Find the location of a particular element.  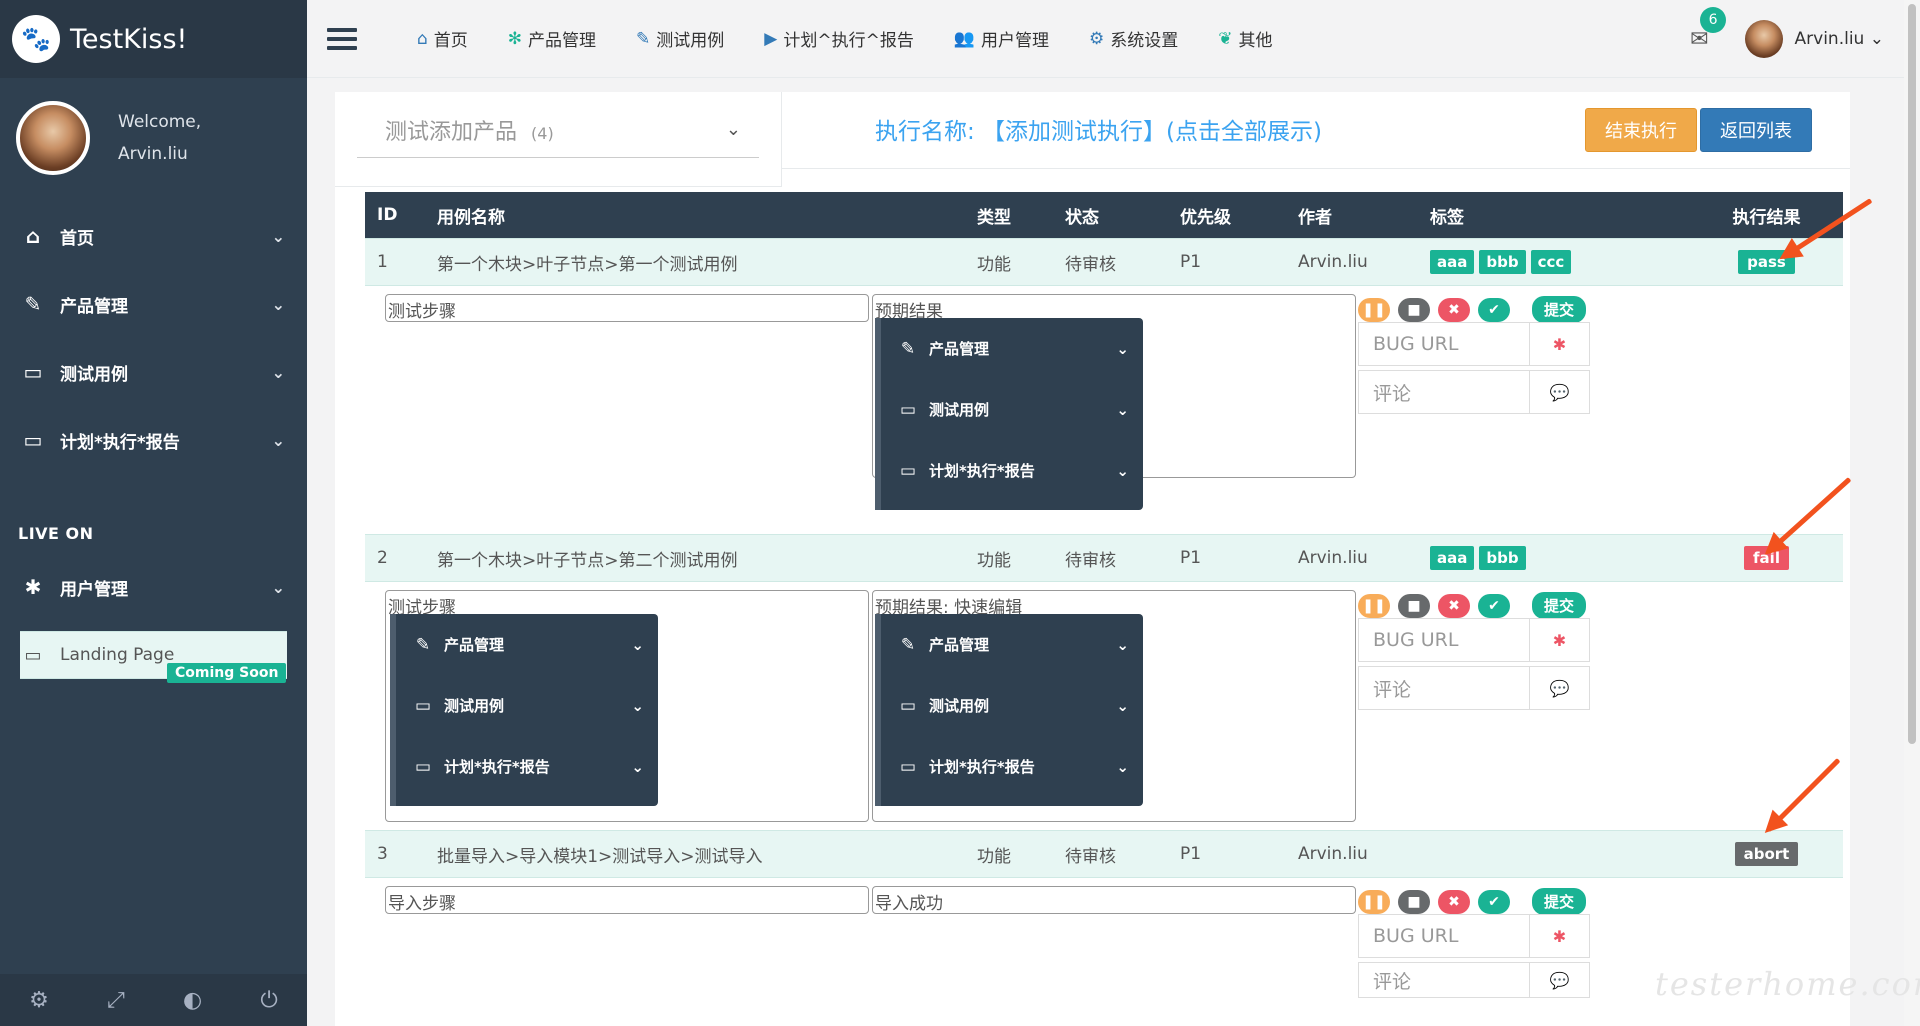

result-controls: ❚❚ ■ ✖ ✔ 提交 is located at coordinates (1472, 309).